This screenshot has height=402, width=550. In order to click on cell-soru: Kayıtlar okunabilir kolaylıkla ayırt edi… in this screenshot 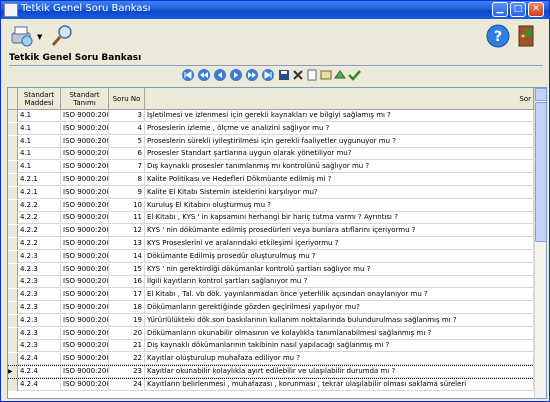, I will do `click(339, 372)`.